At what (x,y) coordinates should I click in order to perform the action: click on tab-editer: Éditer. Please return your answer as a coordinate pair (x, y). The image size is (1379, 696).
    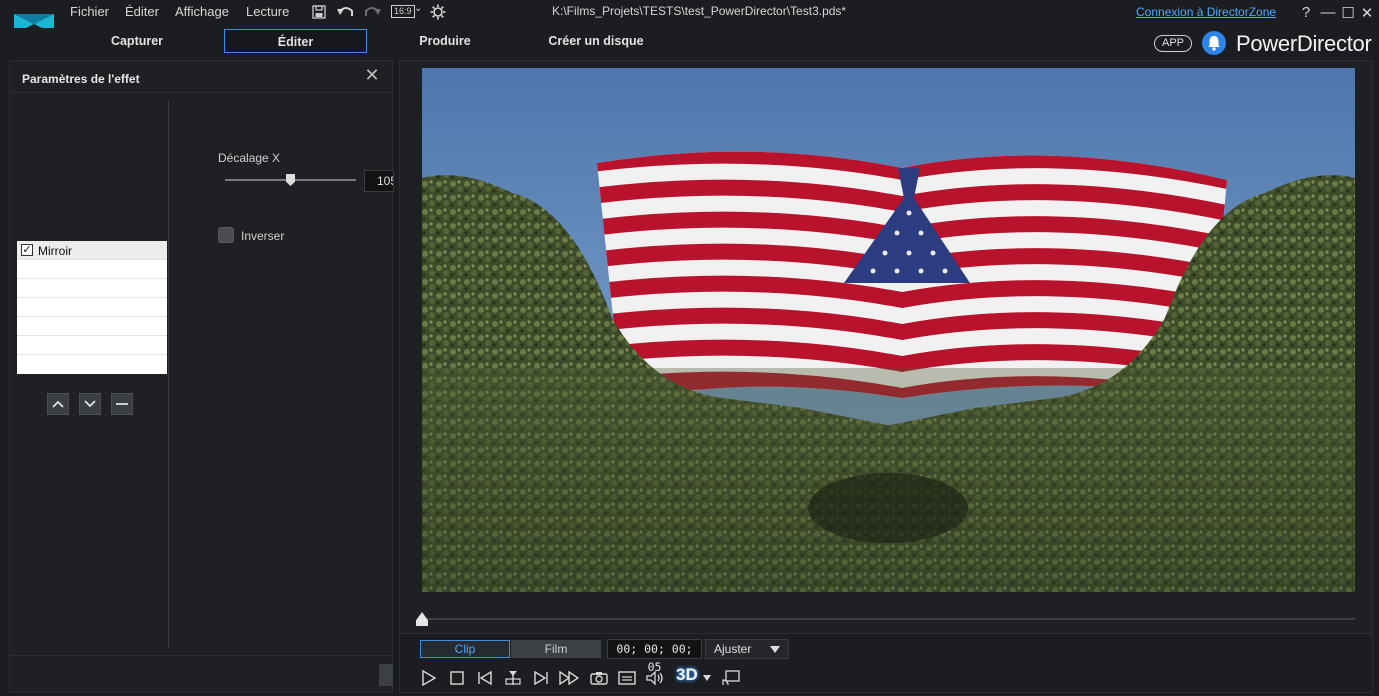
    Looking at the image, I should click on (295, 41).